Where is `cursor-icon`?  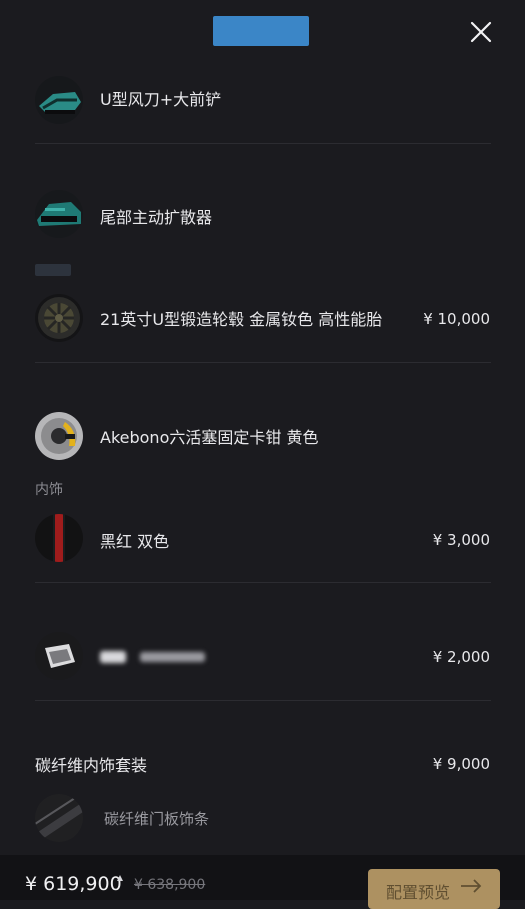
cursor-icon is located at coordinates (120, 878).